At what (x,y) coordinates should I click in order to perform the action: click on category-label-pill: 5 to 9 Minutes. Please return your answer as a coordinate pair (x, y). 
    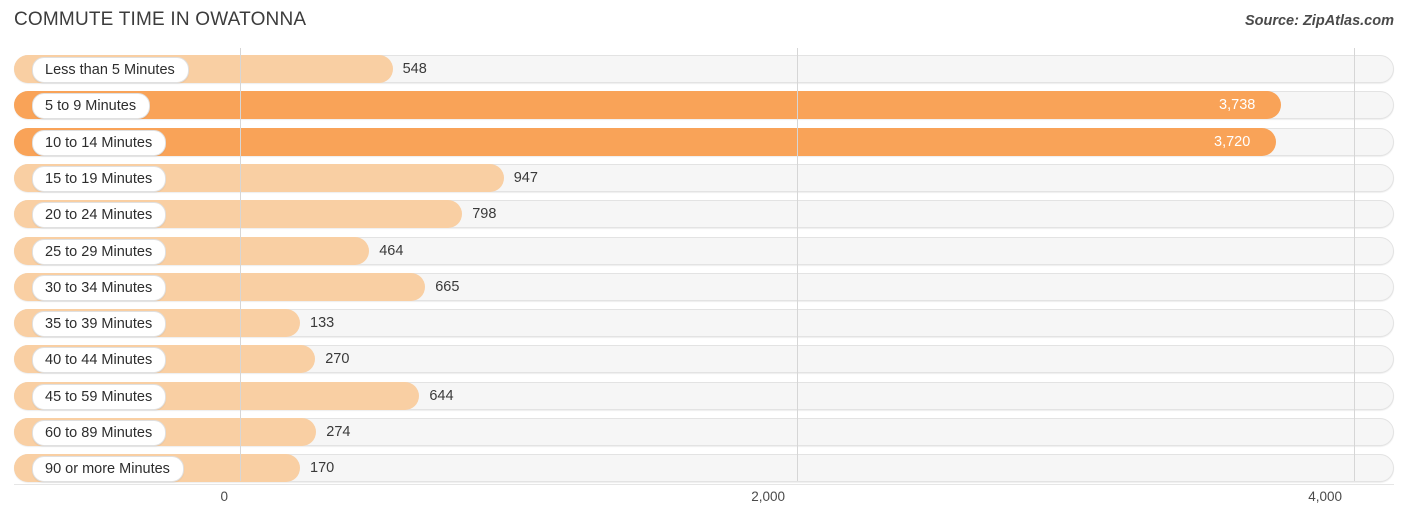
    Looking at the image, I should click on (91, 106).